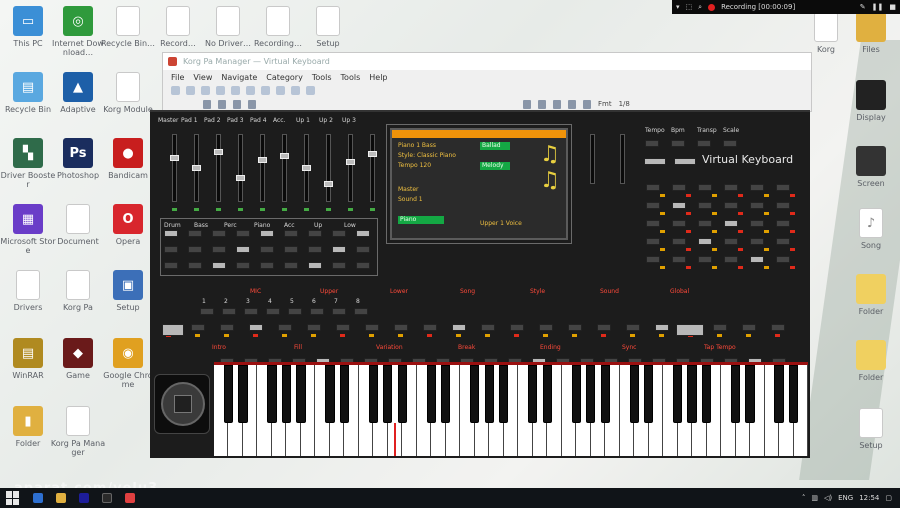  I want to click on desktop-icon-right-2: Files, so click(871, 43).